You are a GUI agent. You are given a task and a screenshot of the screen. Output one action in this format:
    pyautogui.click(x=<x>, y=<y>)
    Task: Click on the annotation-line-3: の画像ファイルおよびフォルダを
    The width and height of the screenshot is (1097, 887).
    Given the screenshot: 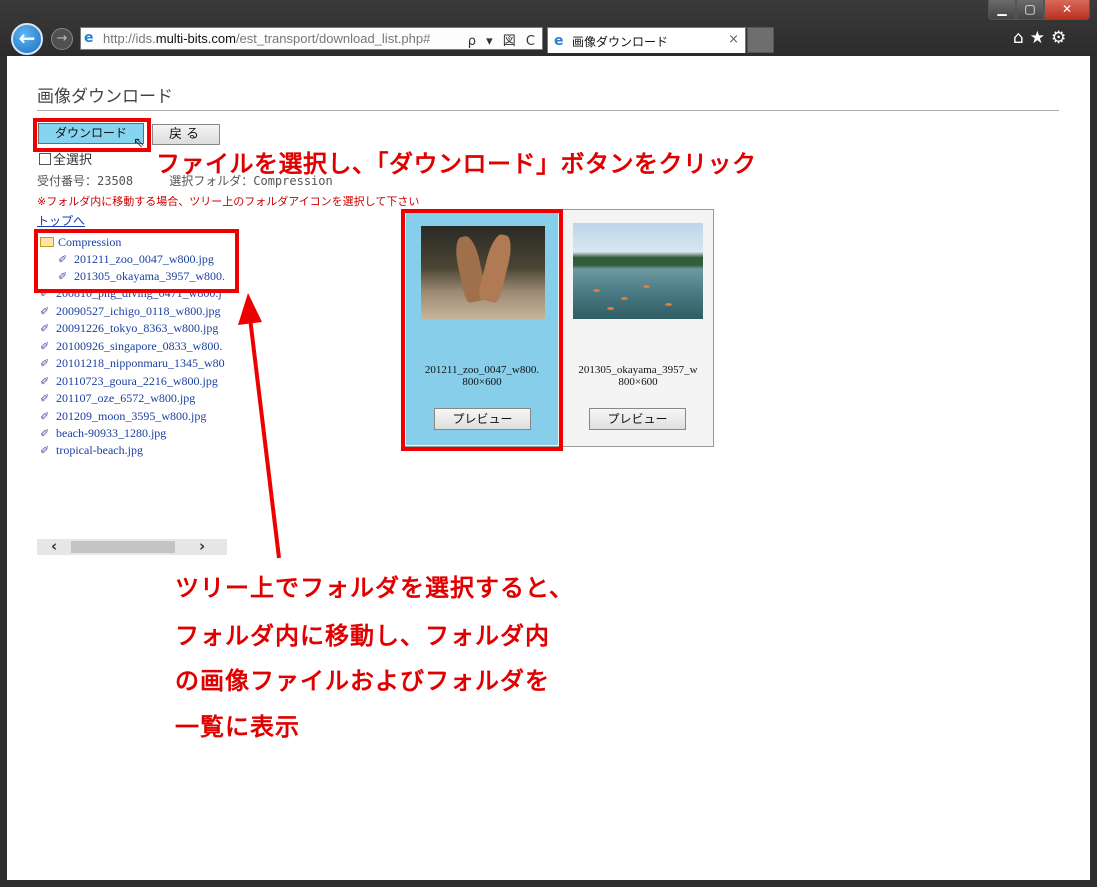 What is the action you would take?
    pyautogui.click(x=362, y=681)
    